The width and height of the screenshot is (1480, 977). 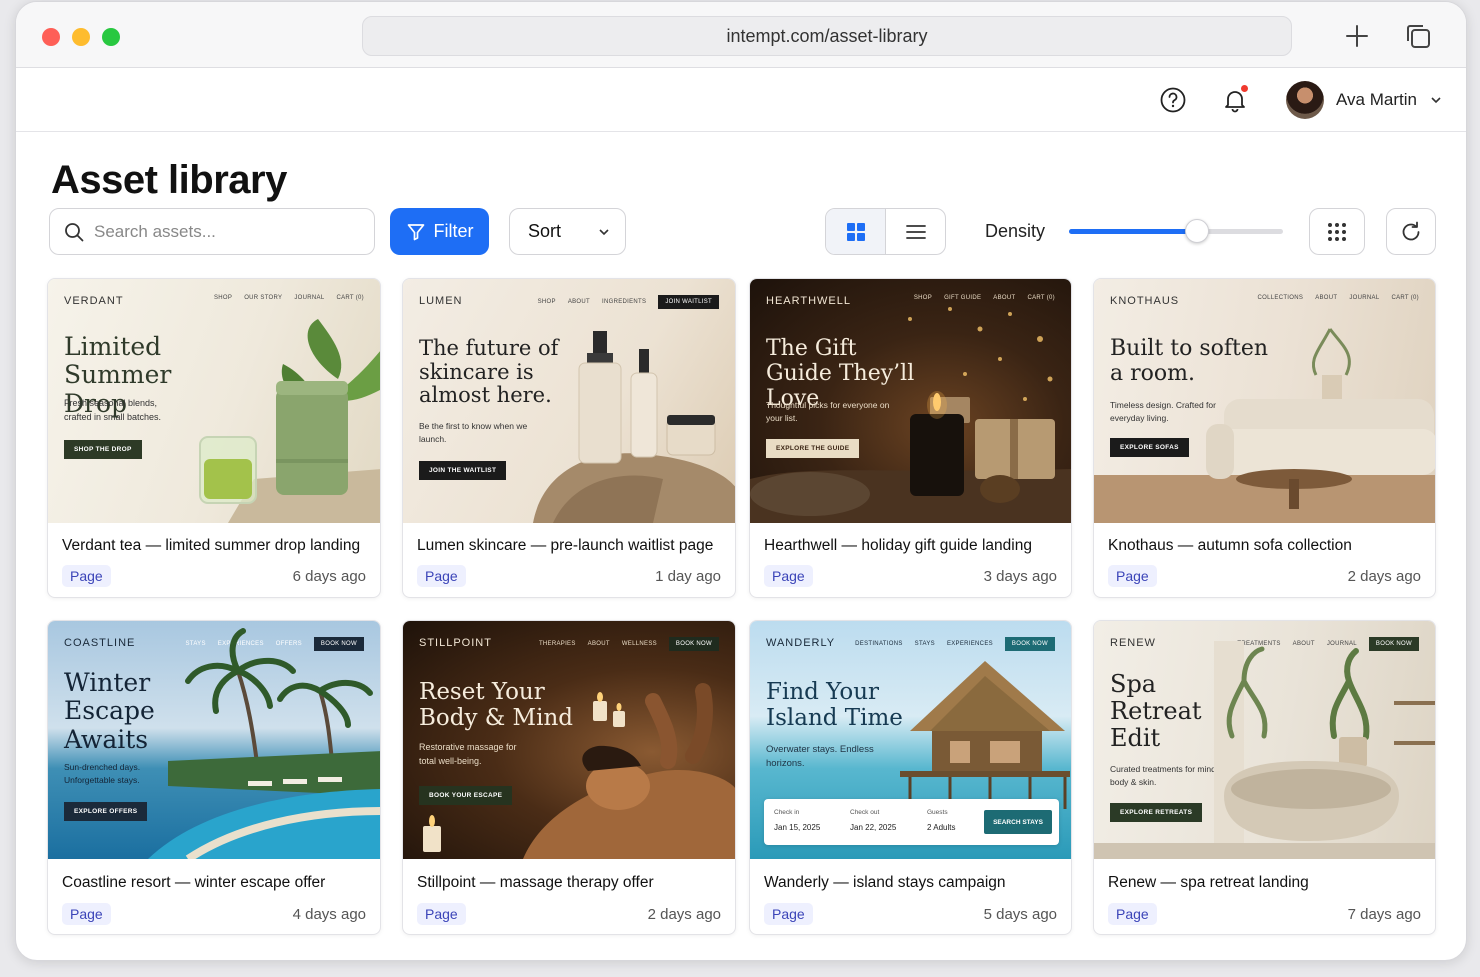 I want to click on preview-nav-item: JOURNAL, so click(x=309, y=298).